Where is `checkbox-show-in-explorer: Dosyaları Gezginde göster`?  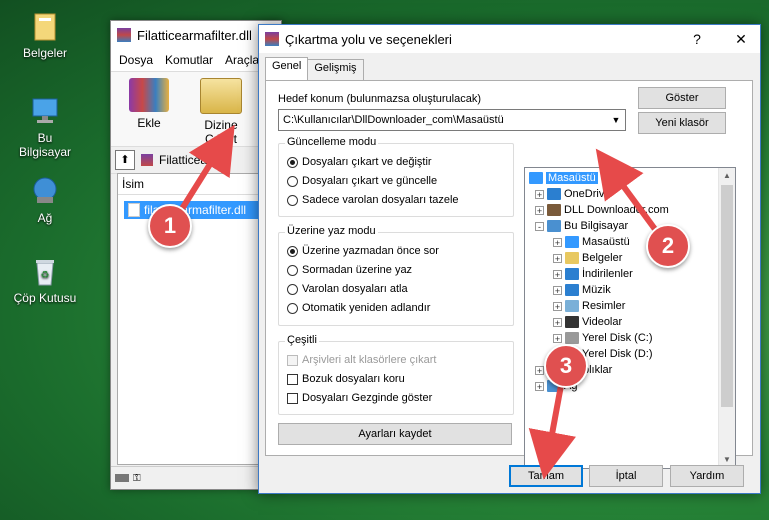
checkbox-show-in-explorer: Dosyaları Gezginde göster is located at coordinates (359, 398).